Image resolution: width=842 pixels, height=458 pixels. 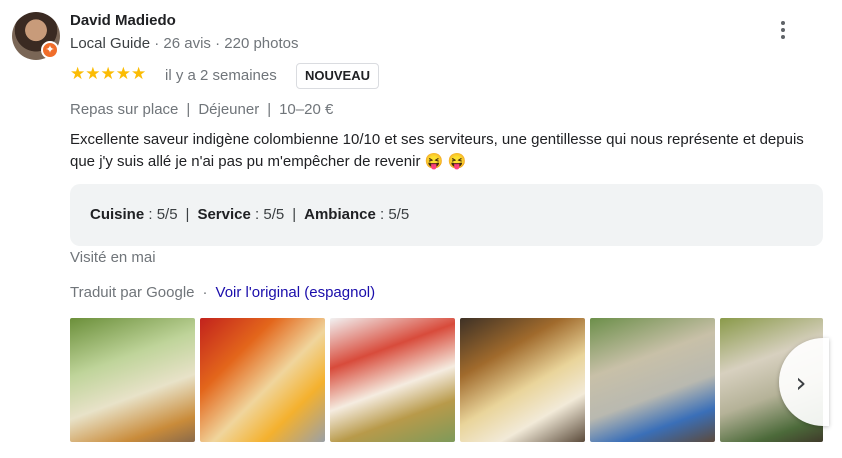 I want to click on author-stats: · 26 avis · 220 photos, so click(x=226, y=43).